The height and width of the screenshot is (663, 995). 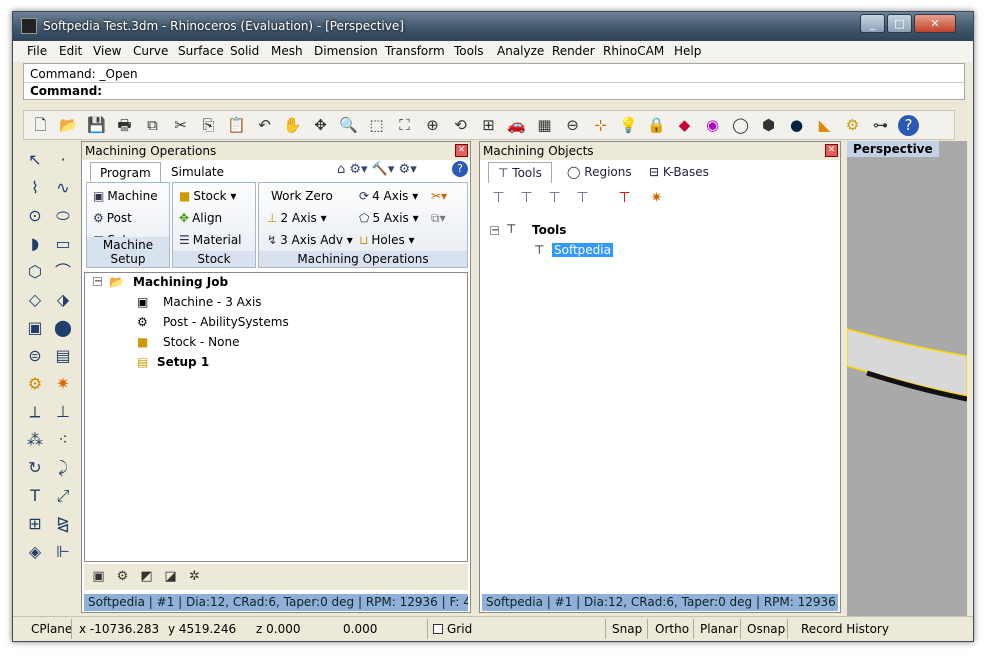 I want to click on copy-icon: ⎘, so click(x=208, y=125).